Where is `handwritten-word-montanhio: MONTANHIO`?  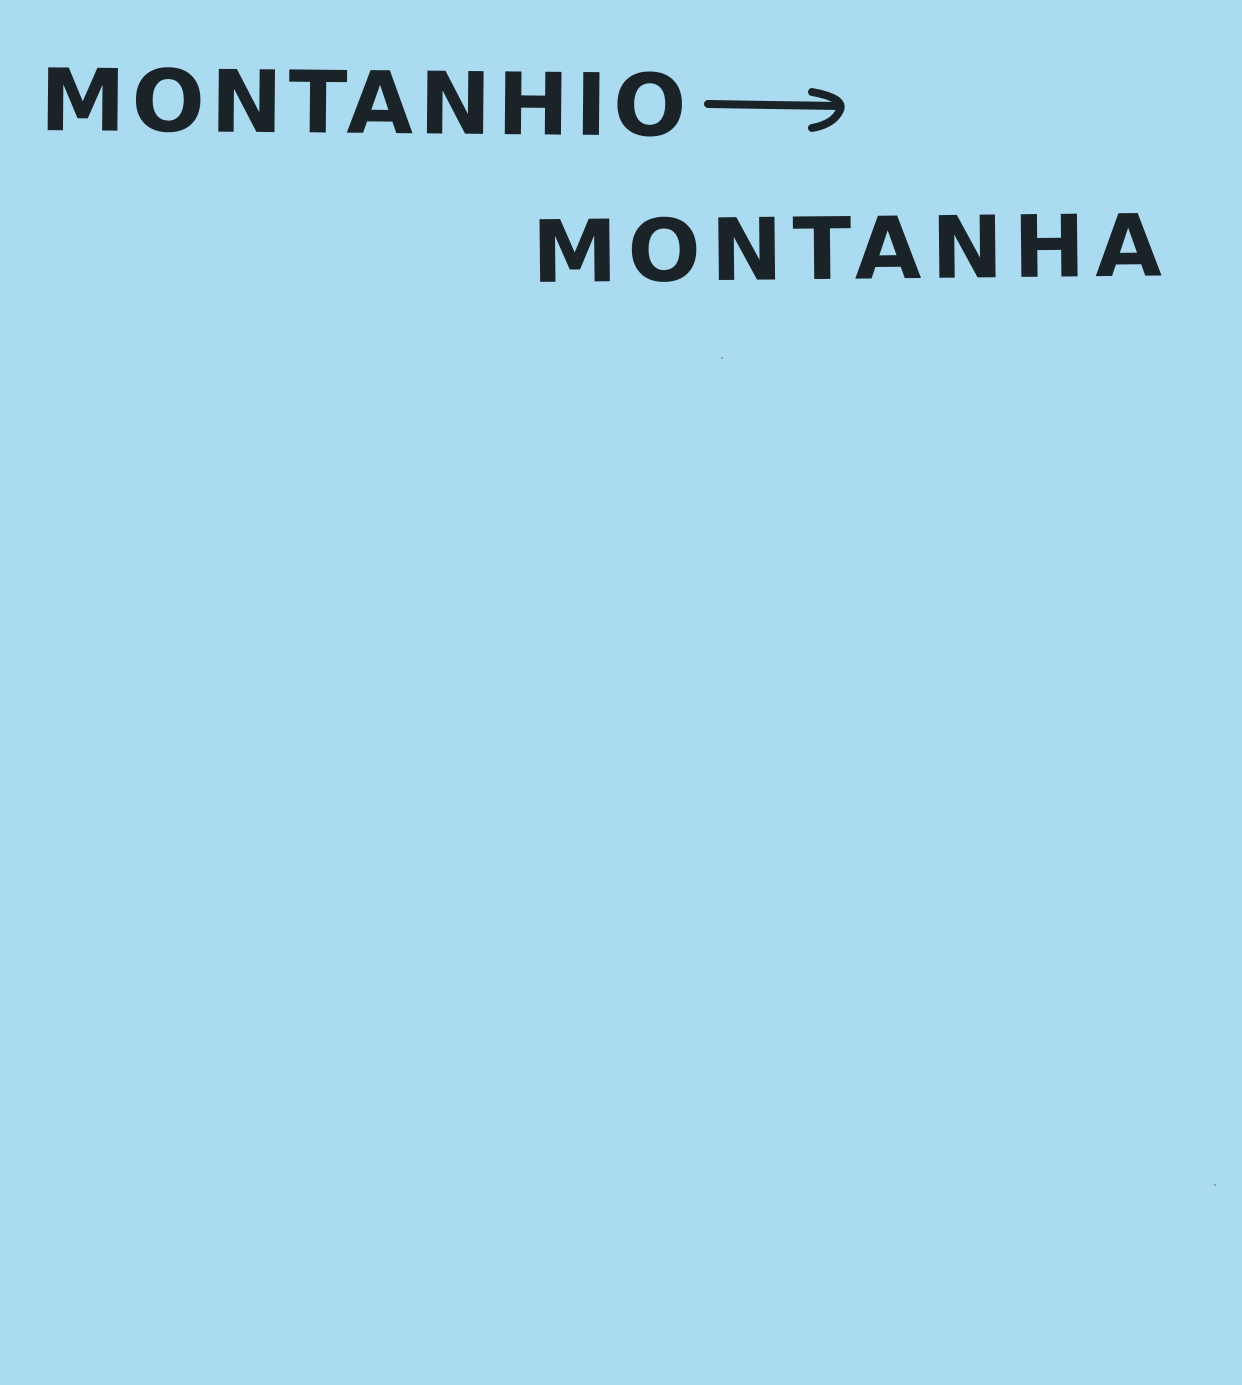 handwritten-word-montanhio: MONTANHIO is located at coordinates (366, 104).